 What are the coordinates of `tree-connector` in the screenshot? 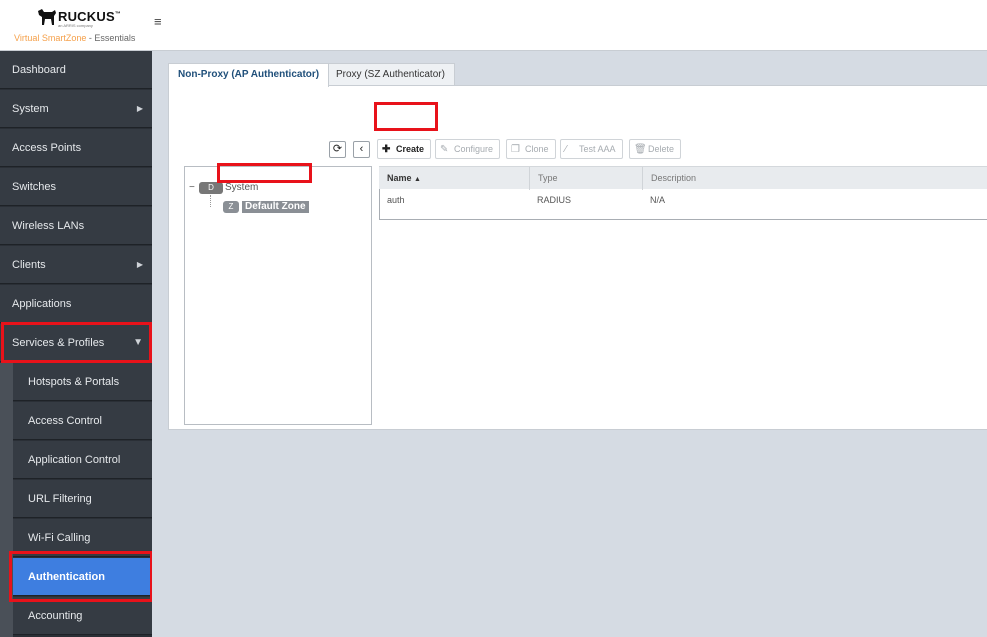 It's located at (210, 201).